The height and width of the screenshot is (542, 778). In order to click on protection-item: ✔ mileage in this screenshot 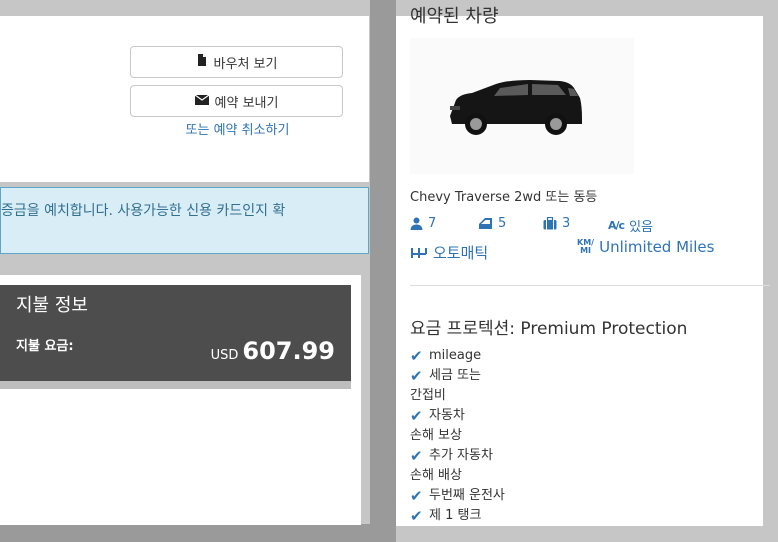, I will do `click(457, 356)`.